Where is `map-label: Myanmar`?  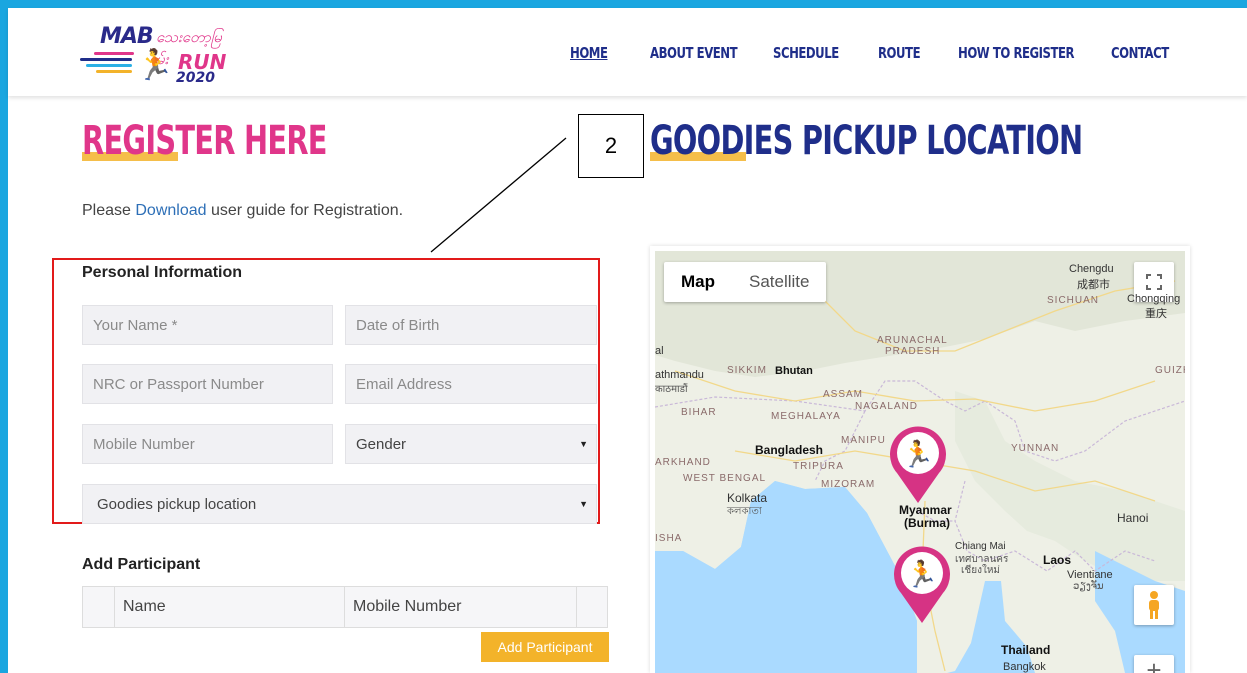 map-label: Myanmar is located at coordinates (925, 510).